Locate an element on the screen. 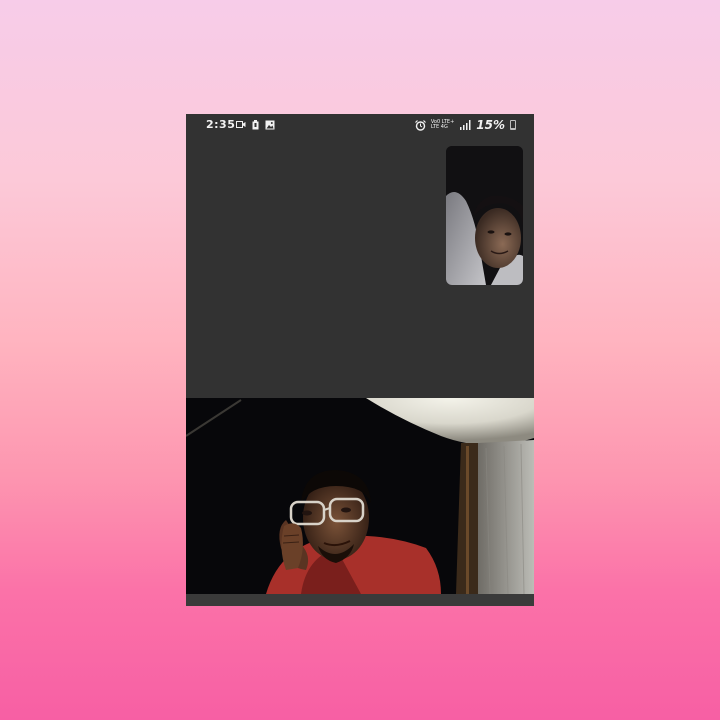 This screenshot has width=720, height=720. status-right-icons: Vo0 LTE+ LTE 4G 15% is located at coordinates (465, 125).